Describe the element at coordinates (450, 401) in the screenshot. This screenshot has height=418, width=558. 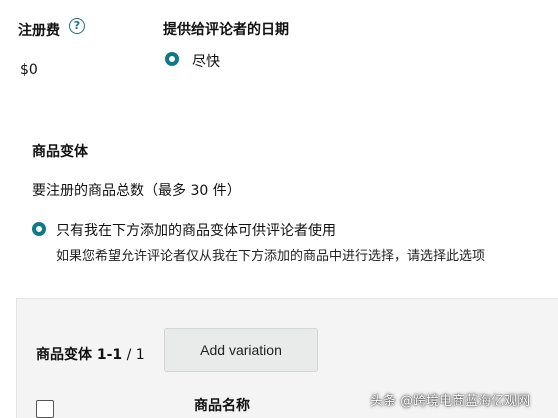
I see `watermark-text: 头条 @跨境电商蓝海亿观网` at that location.